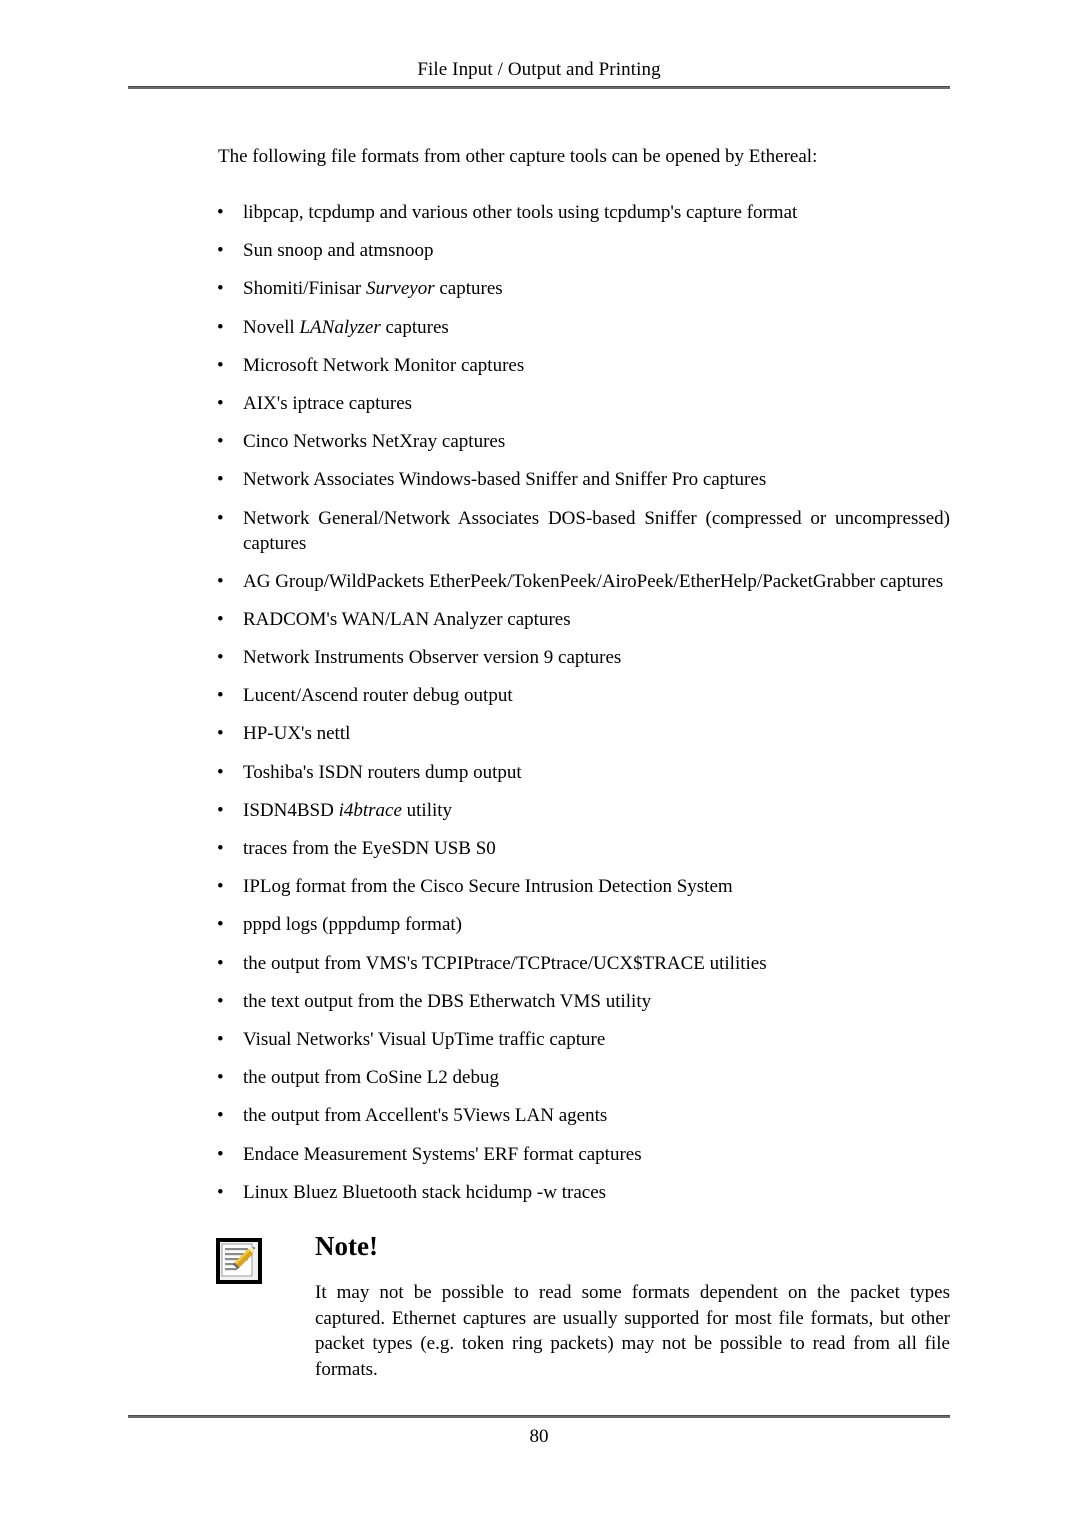 The image size is (1080, 1528). What do you see at coordinates (583, 403) in the screenshot?
I see `list-item: • AIX's iptrace captures` at bounding box center [583, 403].